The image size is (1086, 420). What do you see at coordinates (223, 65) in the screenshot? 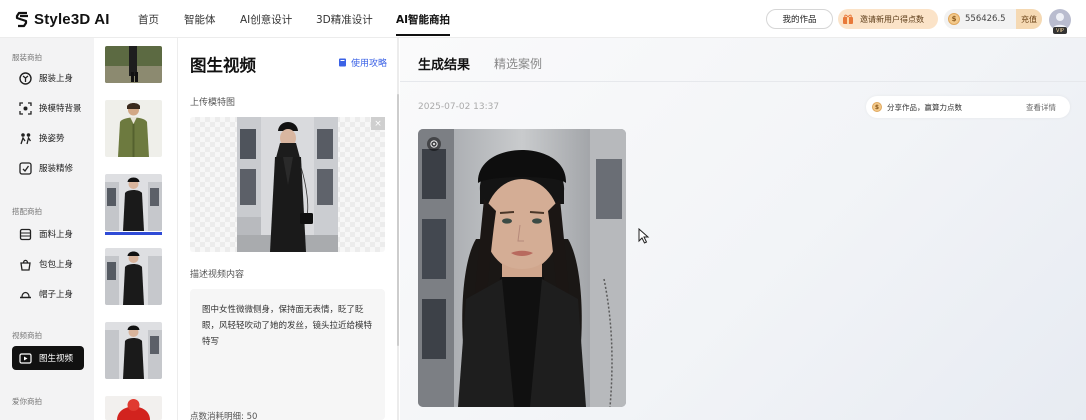
I see `page-title: 图生视频` at bounding box center [223, 65].